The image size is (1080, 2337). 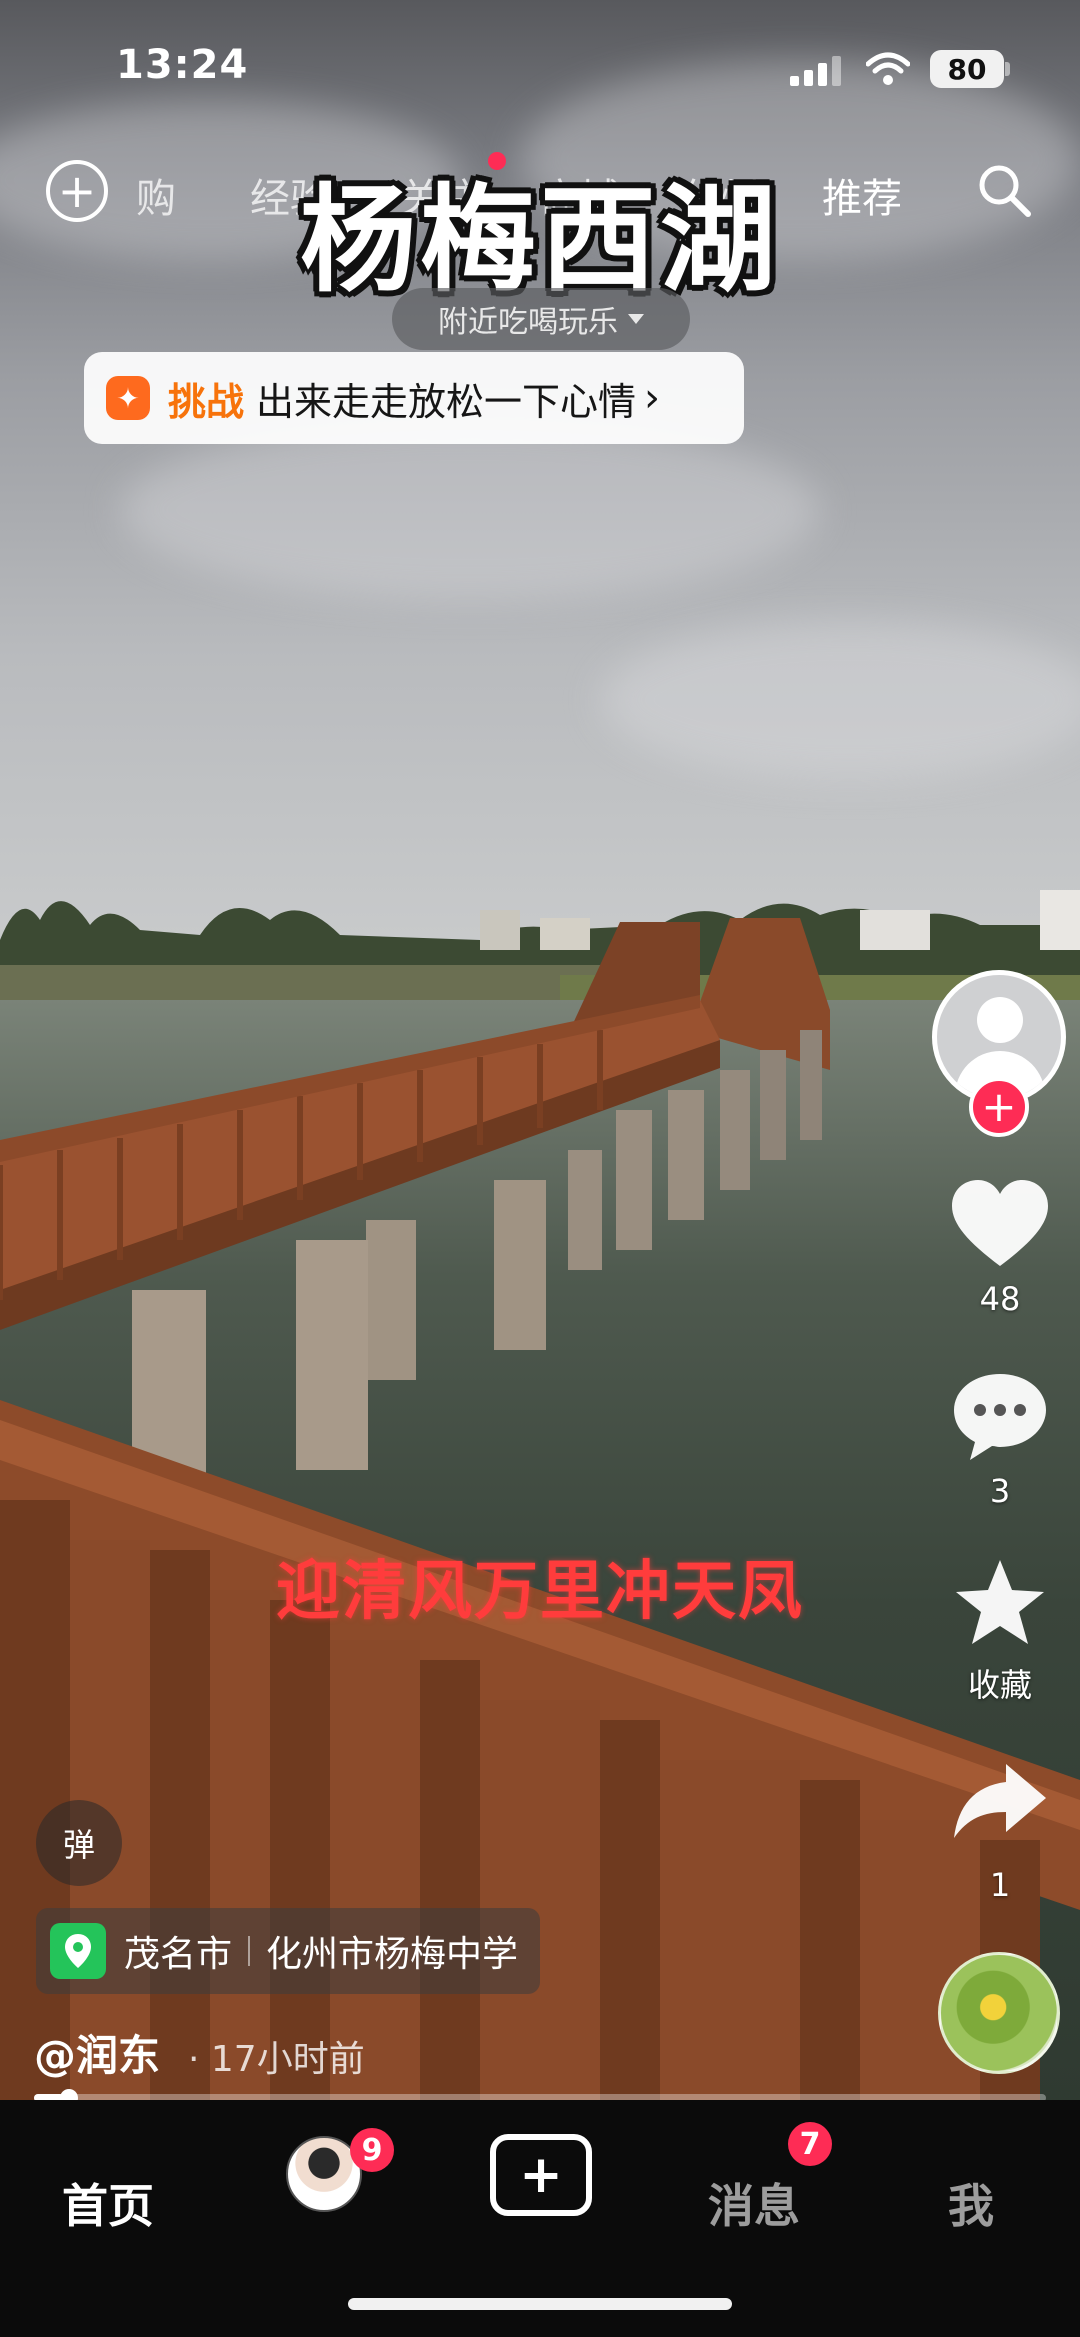 I want to click on post-time: · 17小时前, so click(x=276, y=2059).